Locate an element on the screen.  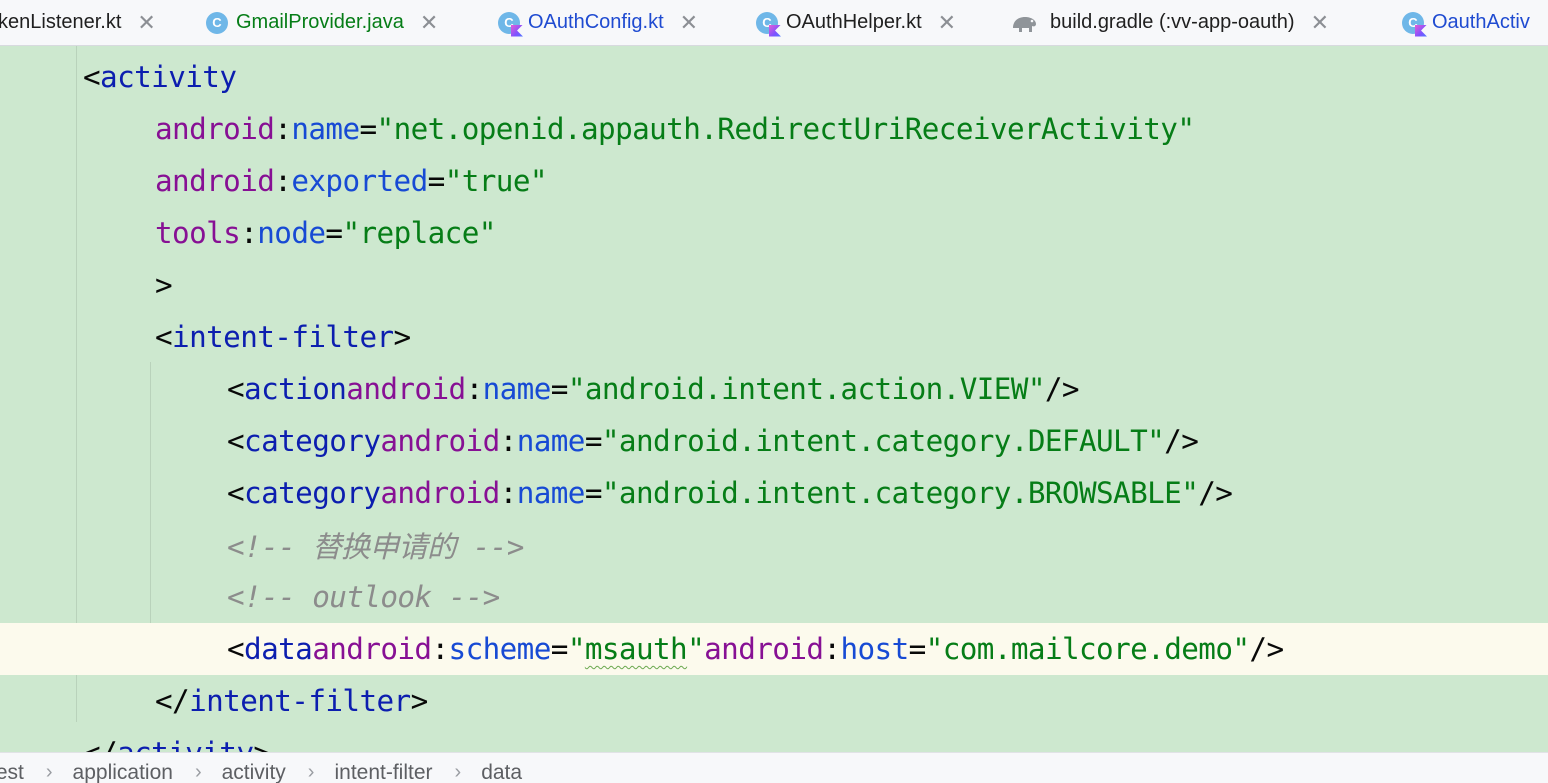
tab-gmail-provider: C GmailProvider.java ✕ is located at coordinates (322, 22).